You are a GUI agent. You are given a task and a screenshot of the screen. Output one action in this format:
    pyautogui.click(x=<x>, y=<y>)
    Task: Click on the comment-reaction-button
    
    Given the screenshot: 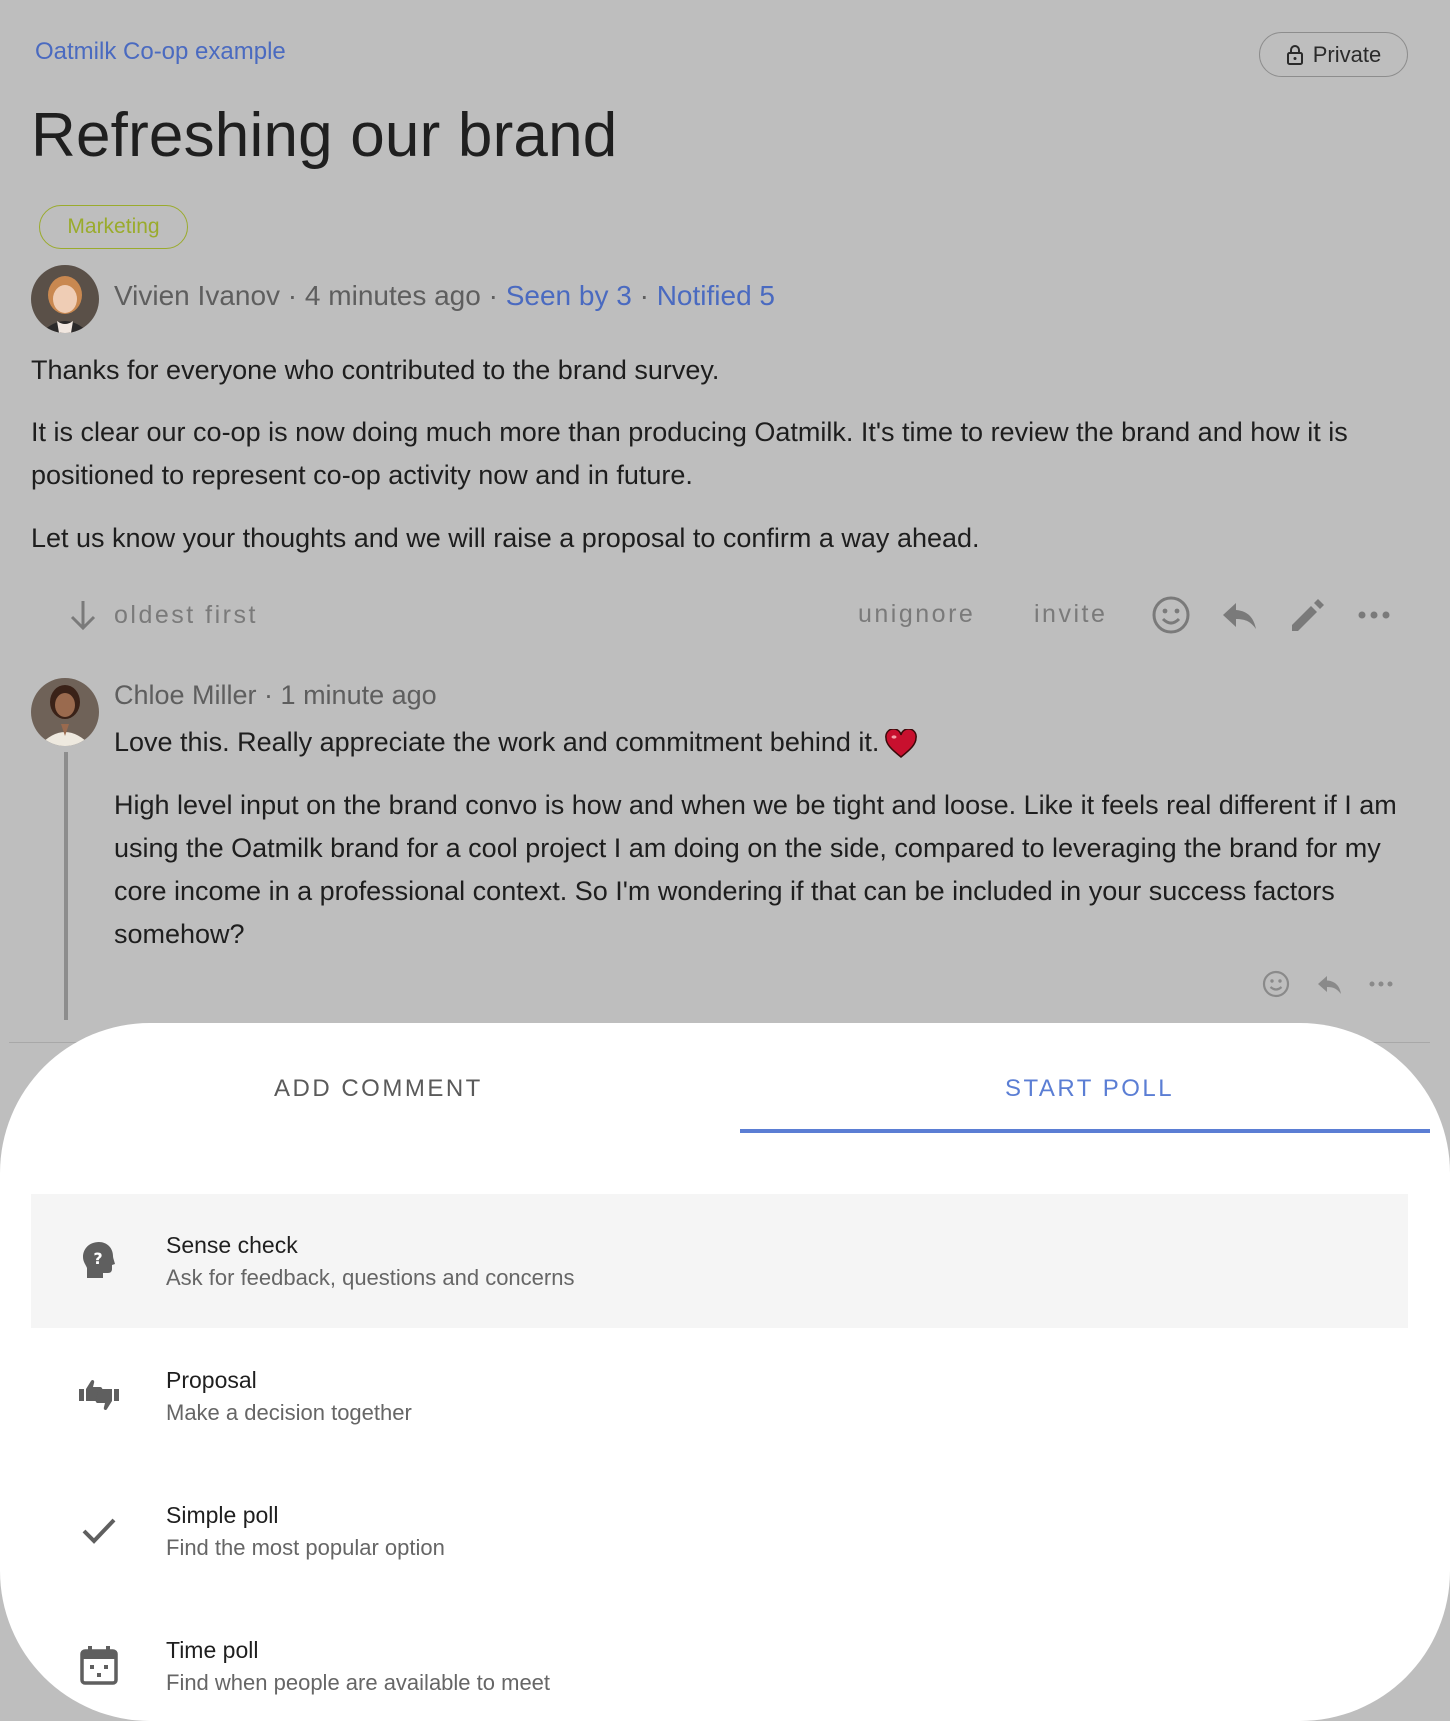 What is the action you would take?
    pyautogui.click(x=1276, y=984)
    